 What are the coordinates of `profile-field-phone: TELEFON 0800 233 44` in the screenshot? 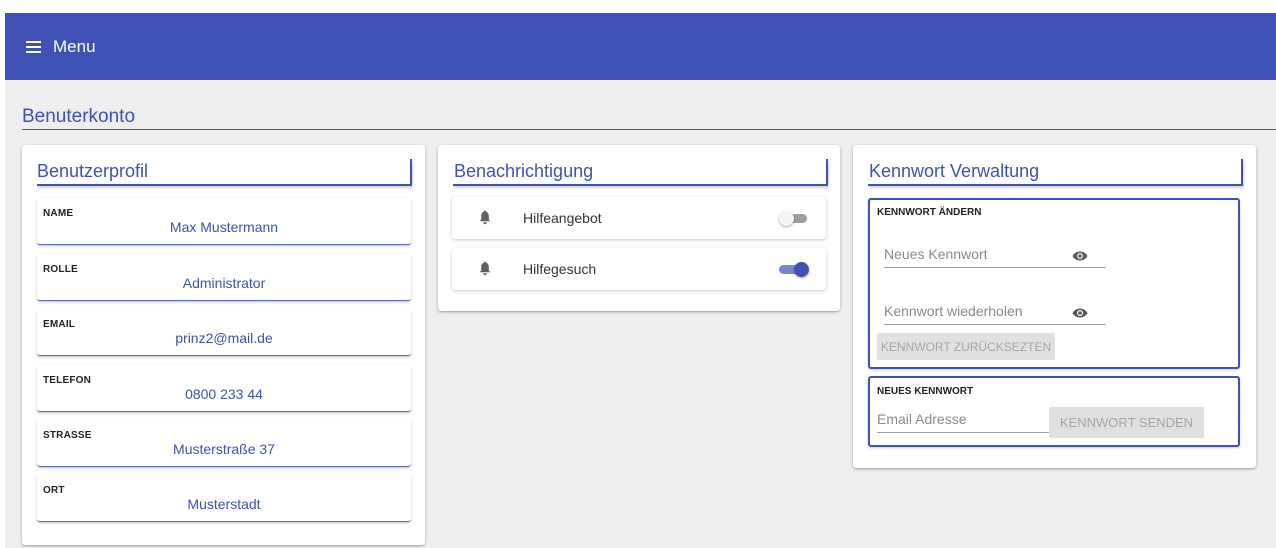 It's located at (224, 388).